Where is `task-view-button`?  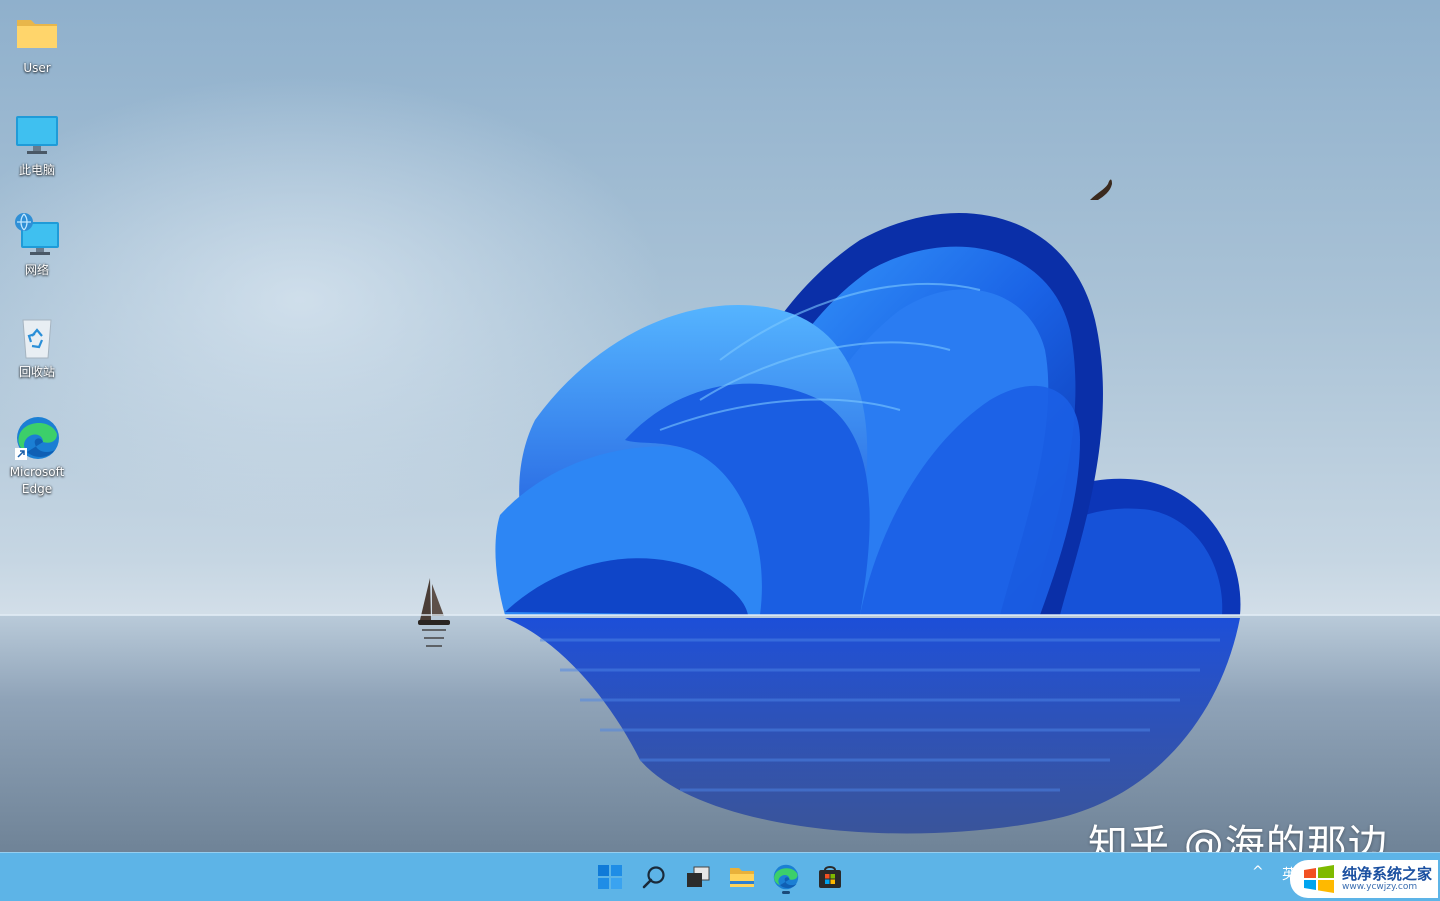 task-view-button is located at coordinates (698, 877).